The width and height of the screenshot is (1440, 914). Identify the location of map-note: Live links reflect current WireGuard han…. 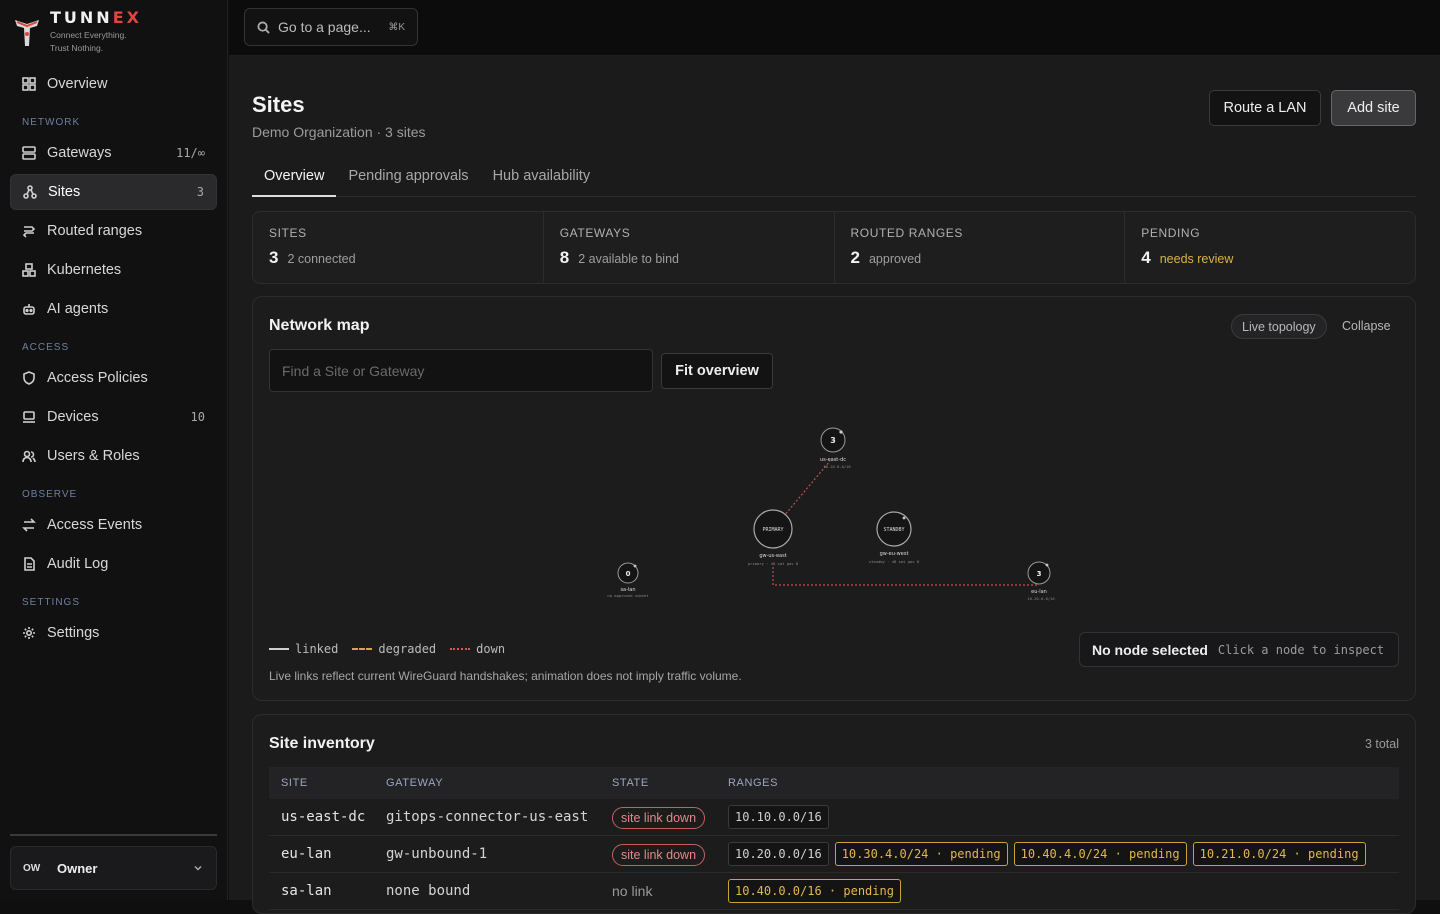
(505, 676).